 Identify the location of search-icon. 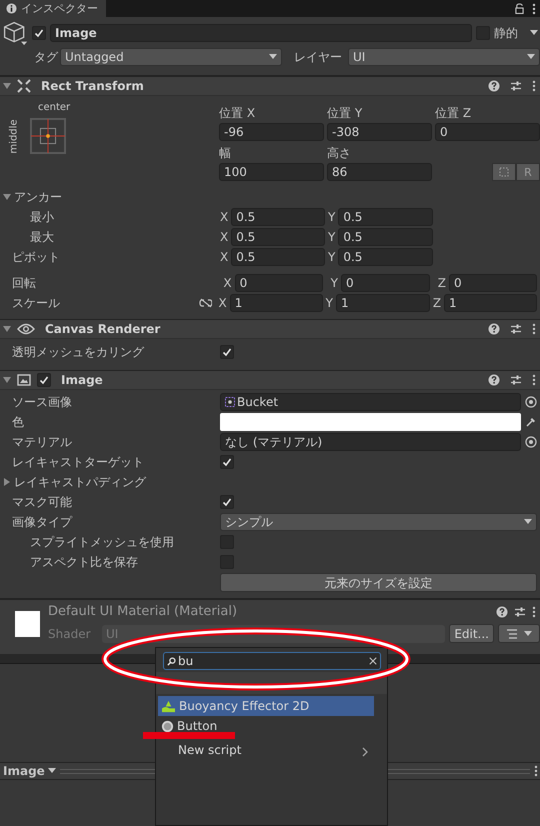
(171, 661).